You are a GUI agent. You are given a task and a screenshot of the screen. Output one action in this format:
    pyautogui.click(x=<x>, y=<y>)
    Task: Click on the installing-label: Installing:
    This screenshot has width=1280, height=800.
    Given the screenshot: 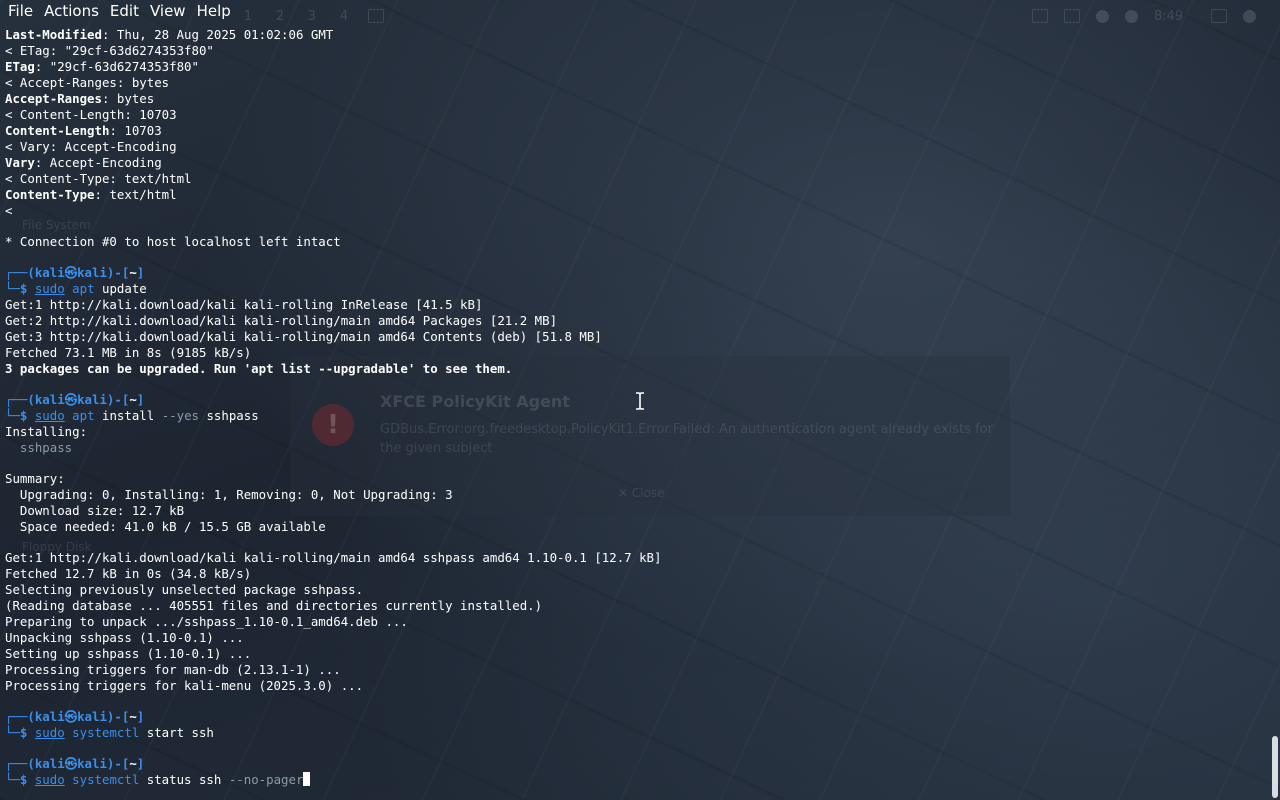 What is the action you would take?
    pyautogui.click(x=46, y=431)
    